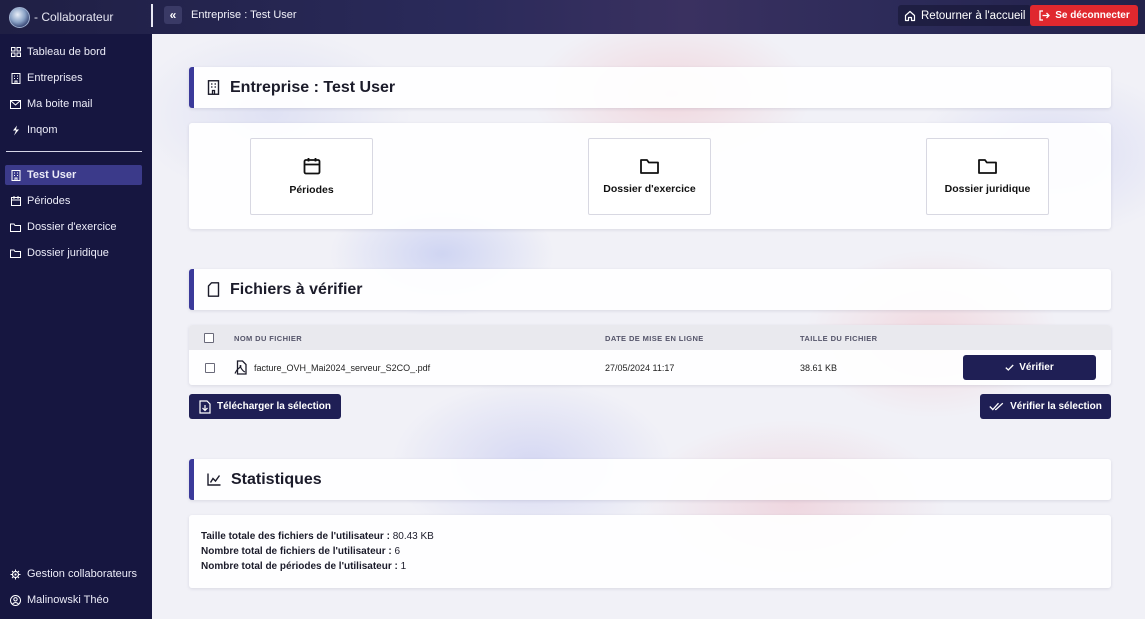  I want to click on brand: - Collaborateur, so click(61, 17).